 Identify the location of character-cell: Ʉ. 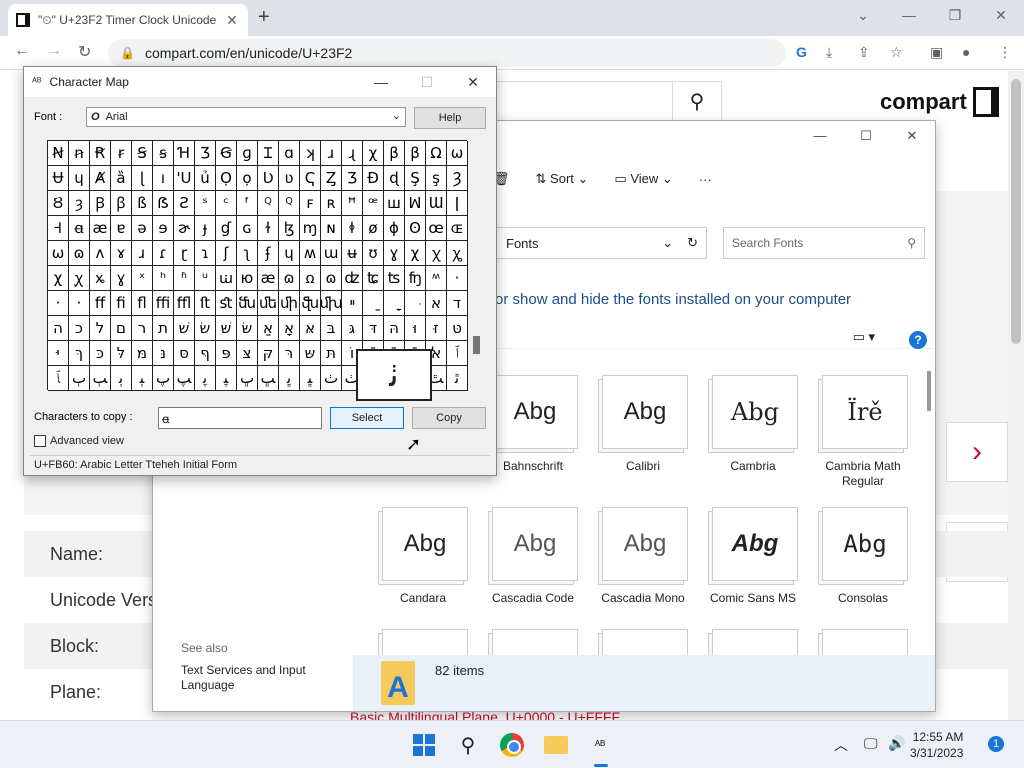
(58, 178).